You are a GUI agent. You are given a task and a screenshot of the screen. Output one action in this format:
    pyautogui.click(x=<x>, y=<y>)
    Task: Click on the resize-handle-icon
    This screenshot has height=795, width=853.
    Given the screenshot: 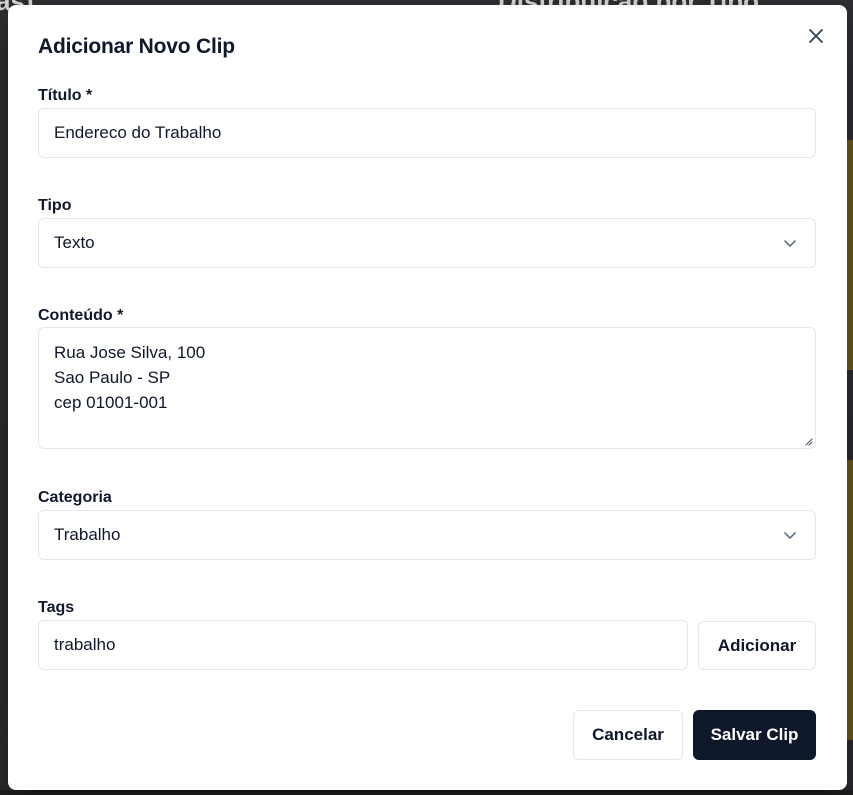 What is the action you would take?
    pyautogui.click(x=808, y=441)
    